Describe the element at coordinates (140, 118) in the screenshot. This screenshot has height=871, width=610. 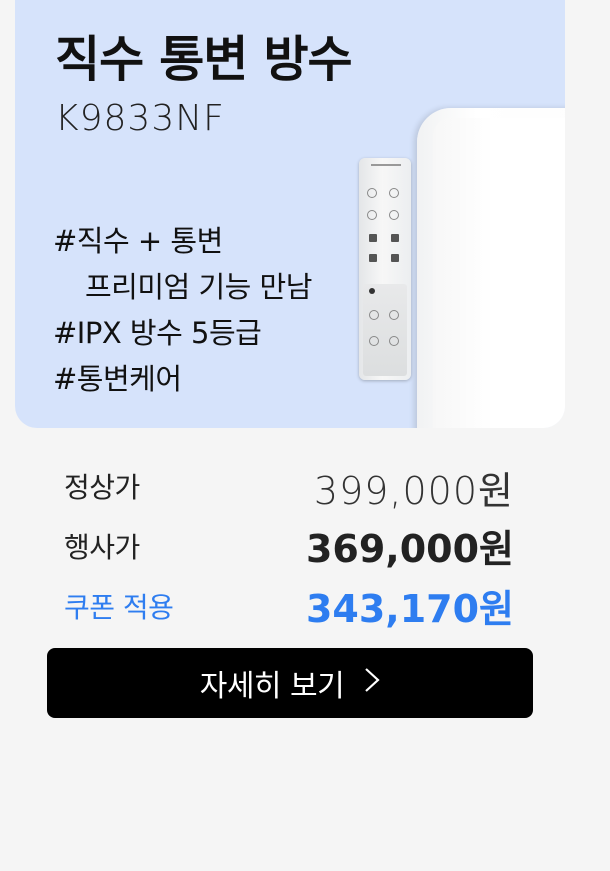
I see `model-number: K9833NF` at that location.